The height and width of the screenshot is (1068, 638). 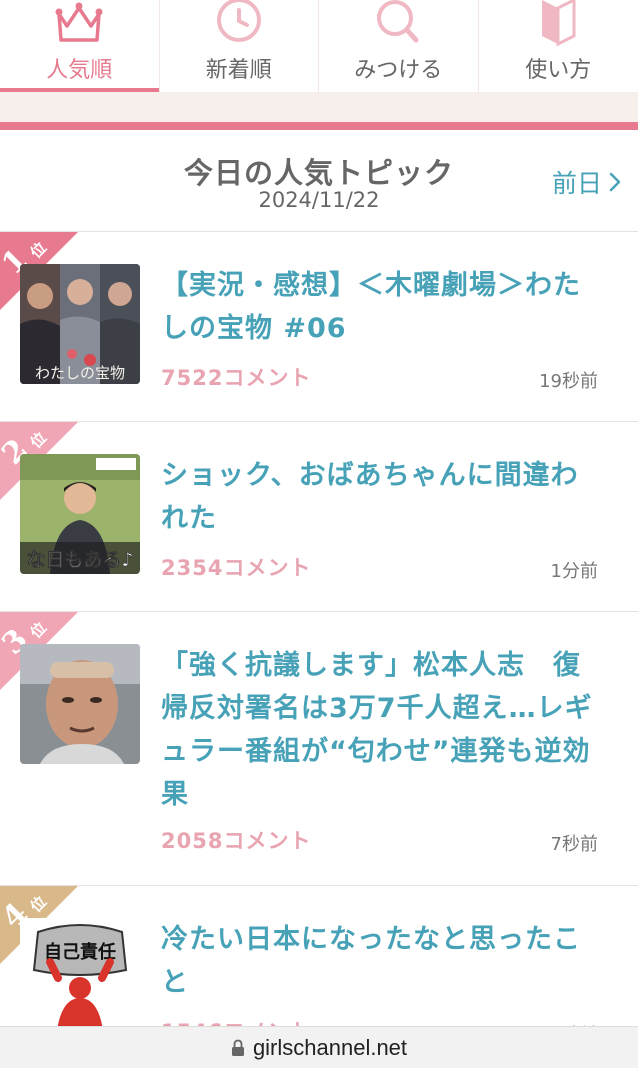 What do you see at coordinates (80, 514) in the screenshot?
I see `topic-thumbnail: な日もある♪` at bounding box center [80, 514].